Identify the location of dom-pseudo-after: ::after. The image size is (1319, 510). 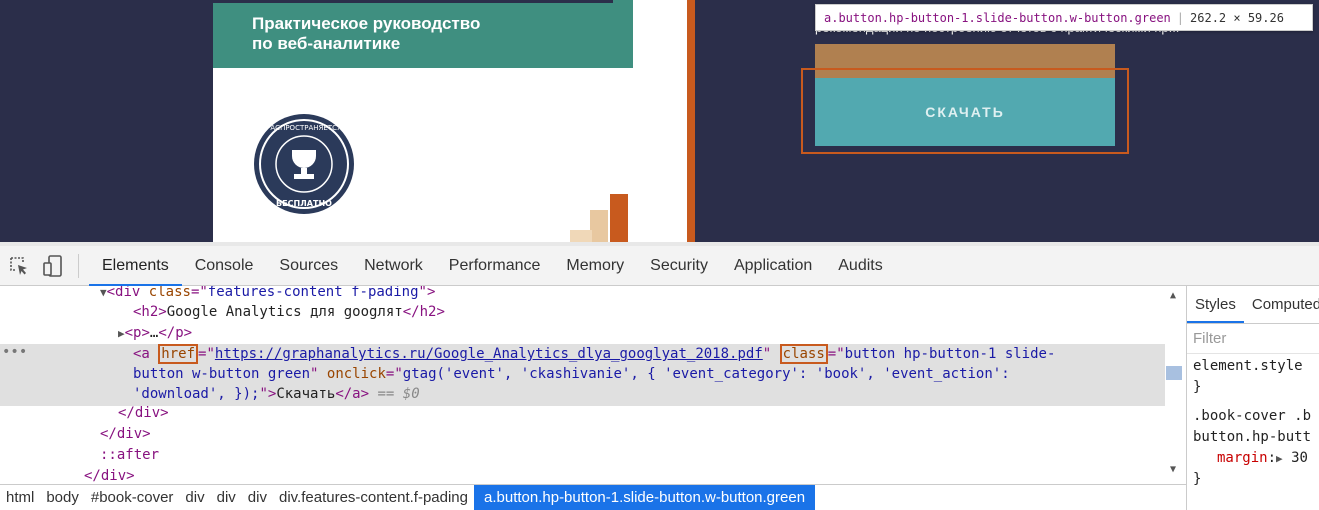
(129, 455).